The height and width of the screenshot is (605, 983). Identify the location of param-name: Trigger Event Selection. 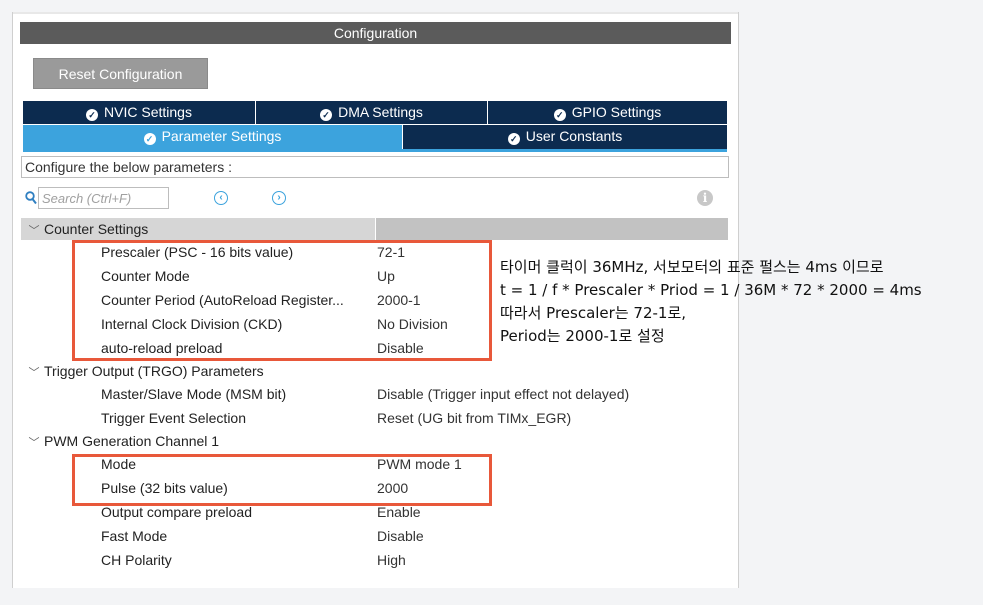
(173, 418).